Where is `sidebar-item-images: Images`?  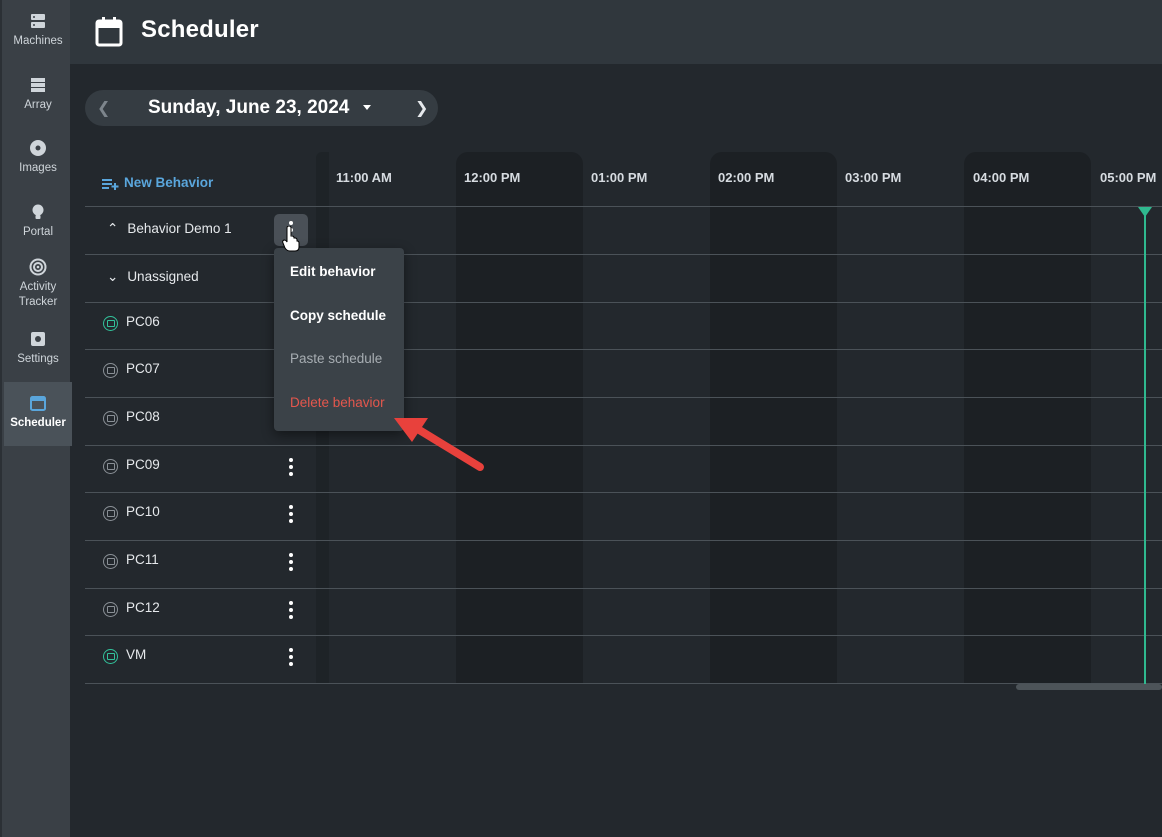
sidebar-item-images: Images is located at coordinates (38, 157).